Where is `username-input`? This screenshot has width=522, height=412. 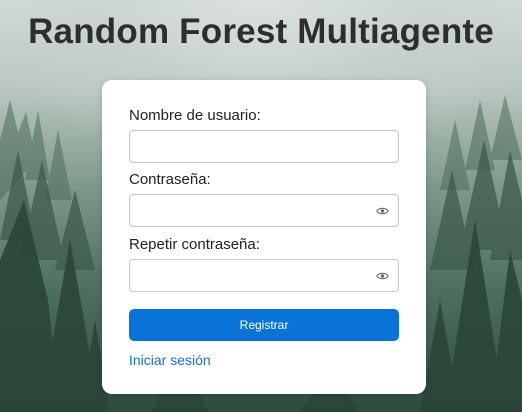
username-input is located at coordinates (264, 146).